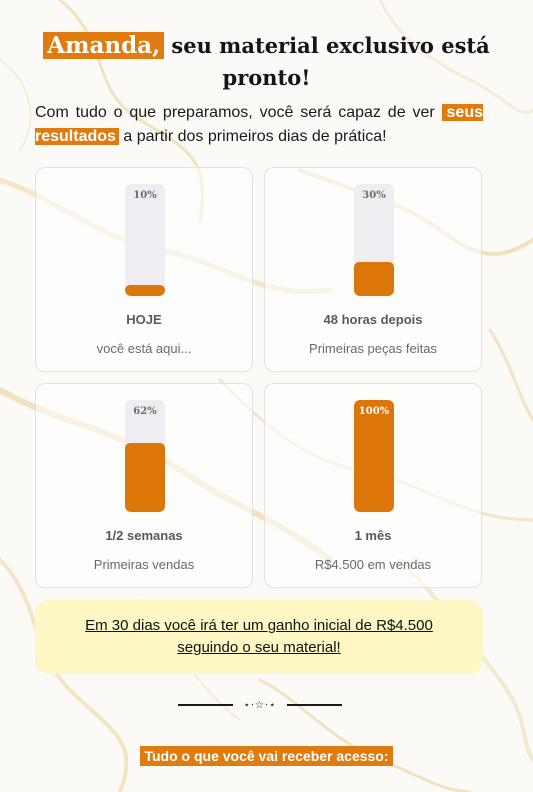  I want to click on progress-bar: 100%, so click(374, 456).